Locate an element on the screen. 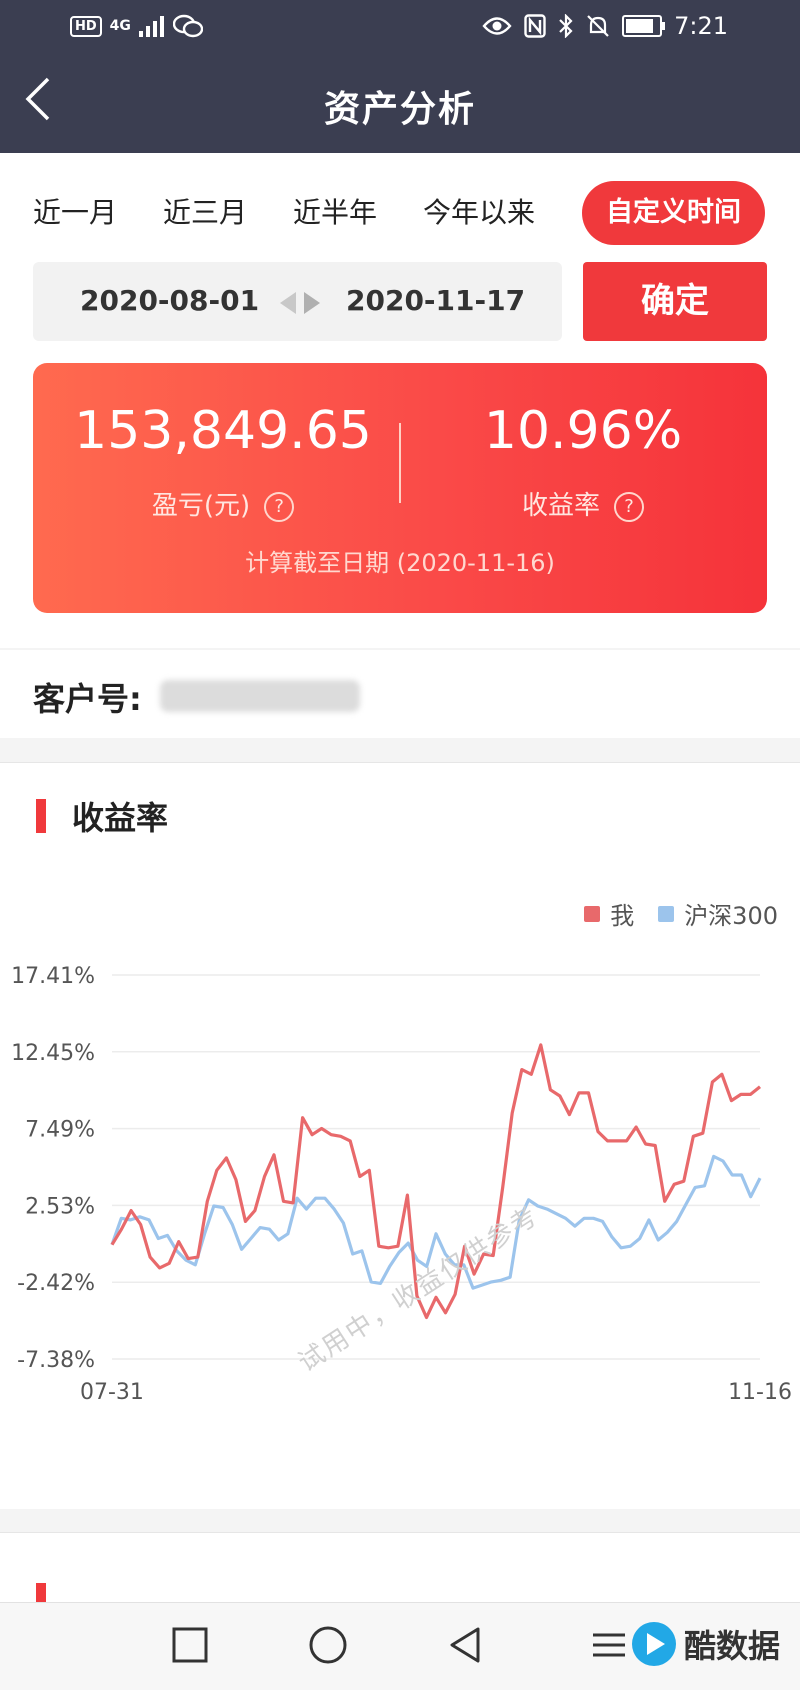  wechat-icon is located at coordinates (187, 26).